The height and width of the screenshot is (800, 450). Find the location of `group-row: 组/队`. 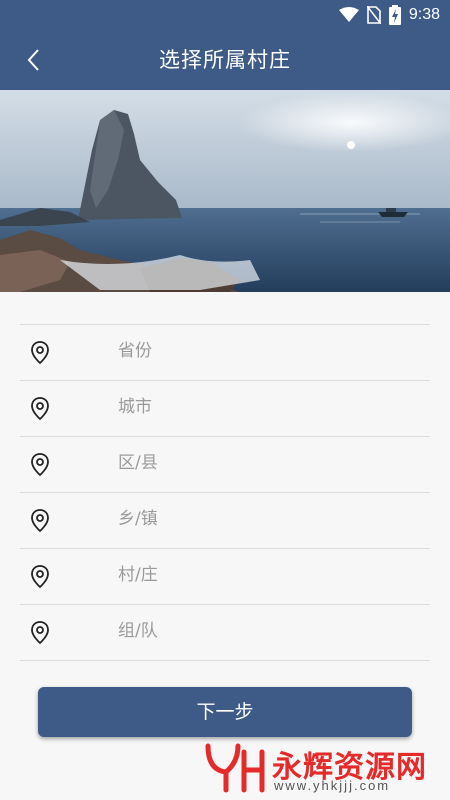

group-row: 组/队 is located at coordinates (225, 633).